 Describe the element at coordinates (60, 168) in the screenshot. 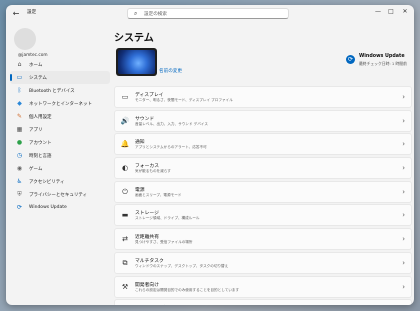

I see `sidebar-item: ◉ ゲーム` at that location.